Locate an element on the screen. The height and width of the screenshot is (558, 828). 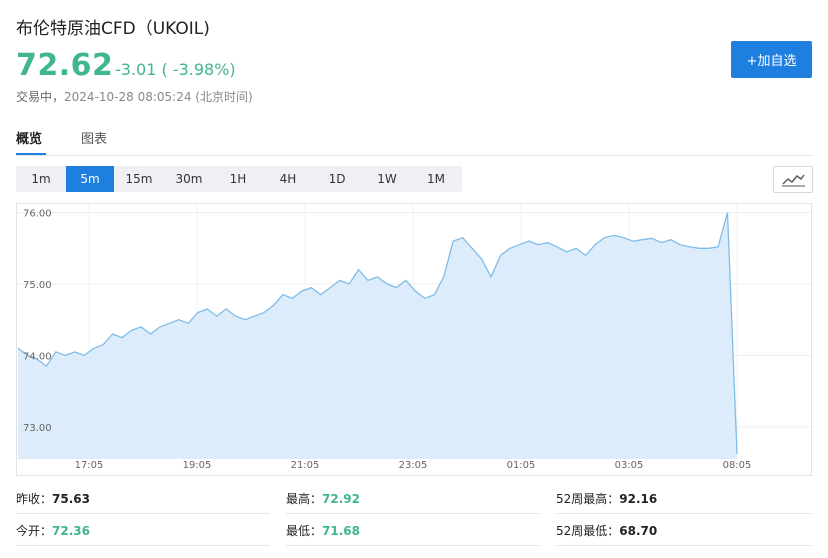
stat-label: 52周最高： is located at coordinates (588, 499).